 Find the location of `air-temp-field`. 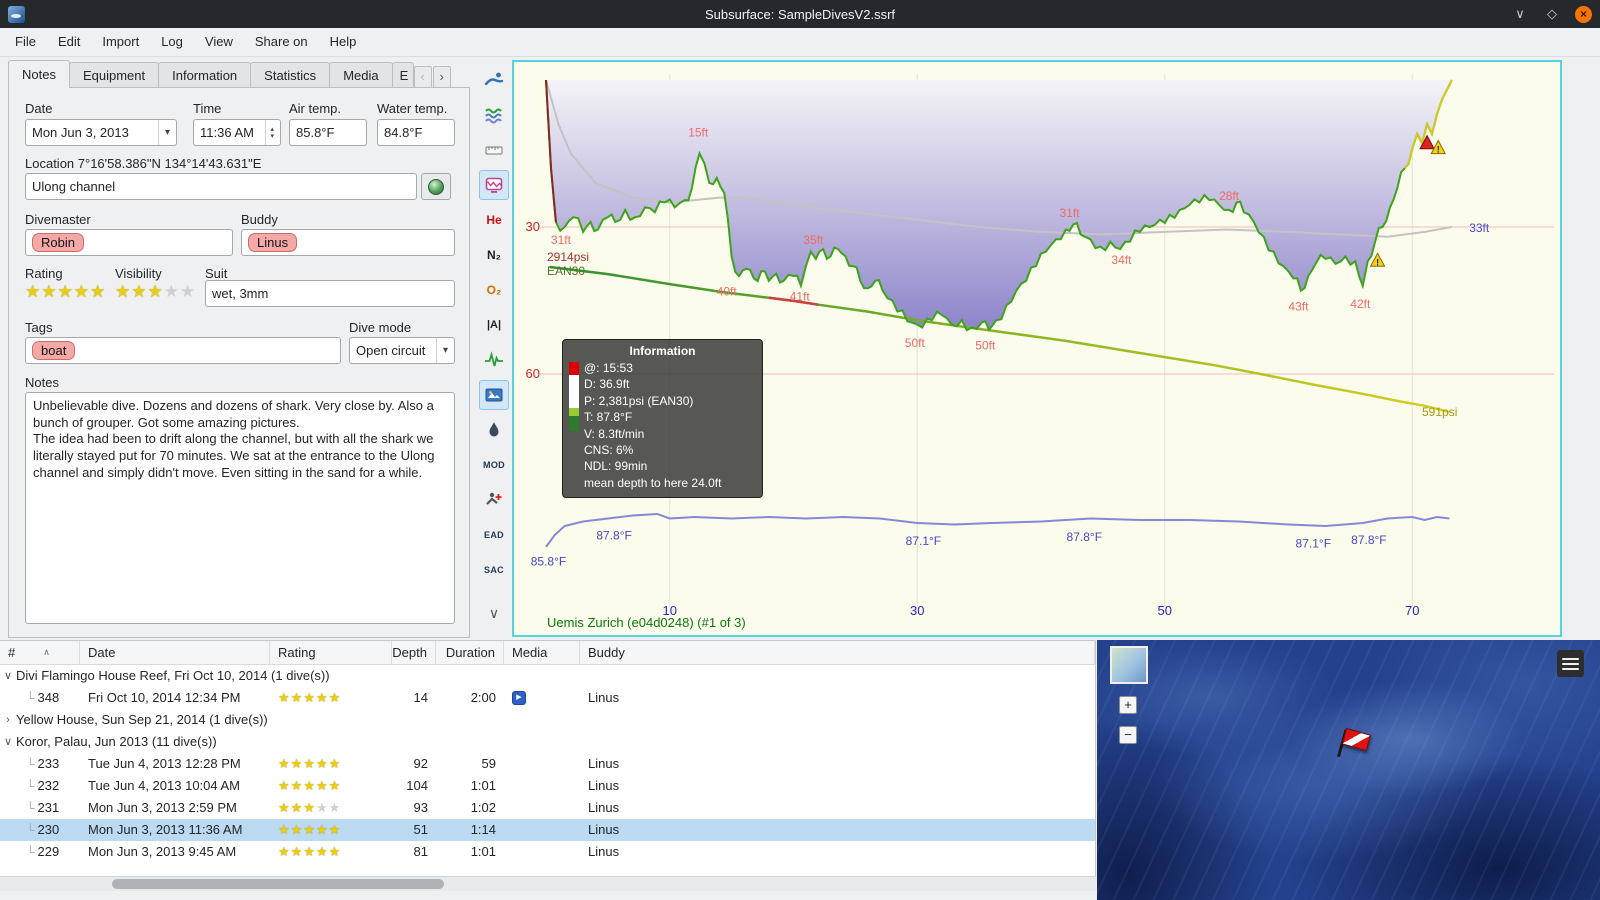

air-temp-field is located at coordinates (328, 132).